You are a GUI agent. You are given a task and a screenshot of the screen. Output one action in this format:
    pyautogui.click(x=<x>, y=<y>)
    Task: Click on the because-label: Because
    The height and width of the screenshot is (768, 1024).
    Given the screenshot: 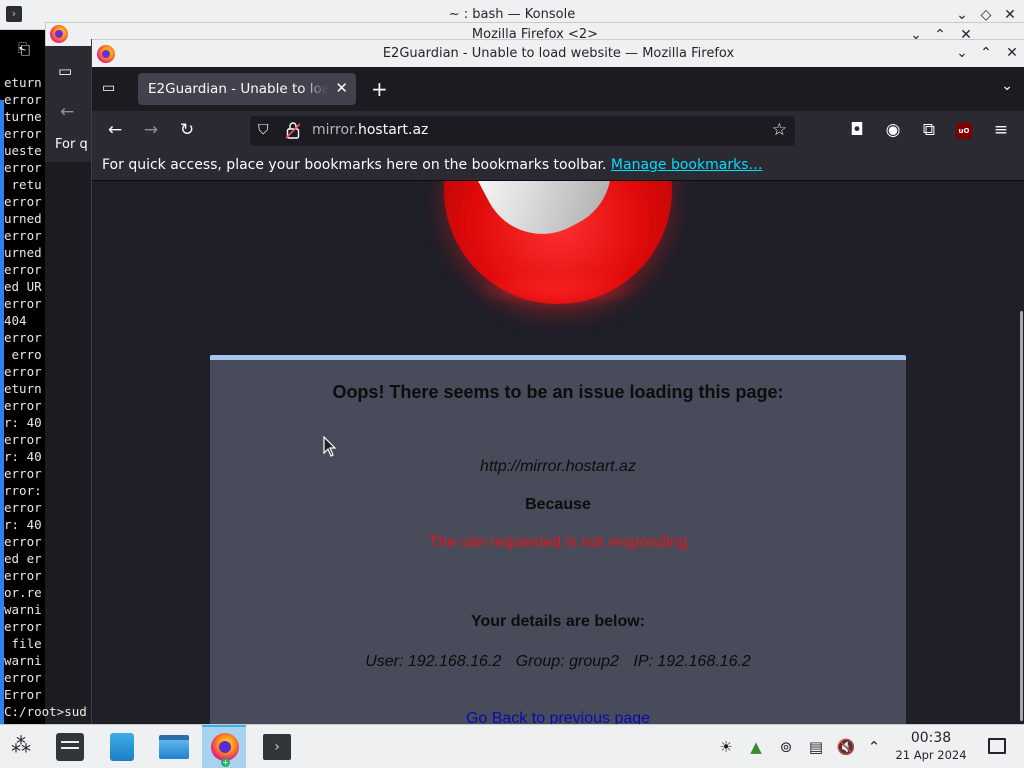 What is the action you would take?
    pyautogui.click(x=558, y=504)
    